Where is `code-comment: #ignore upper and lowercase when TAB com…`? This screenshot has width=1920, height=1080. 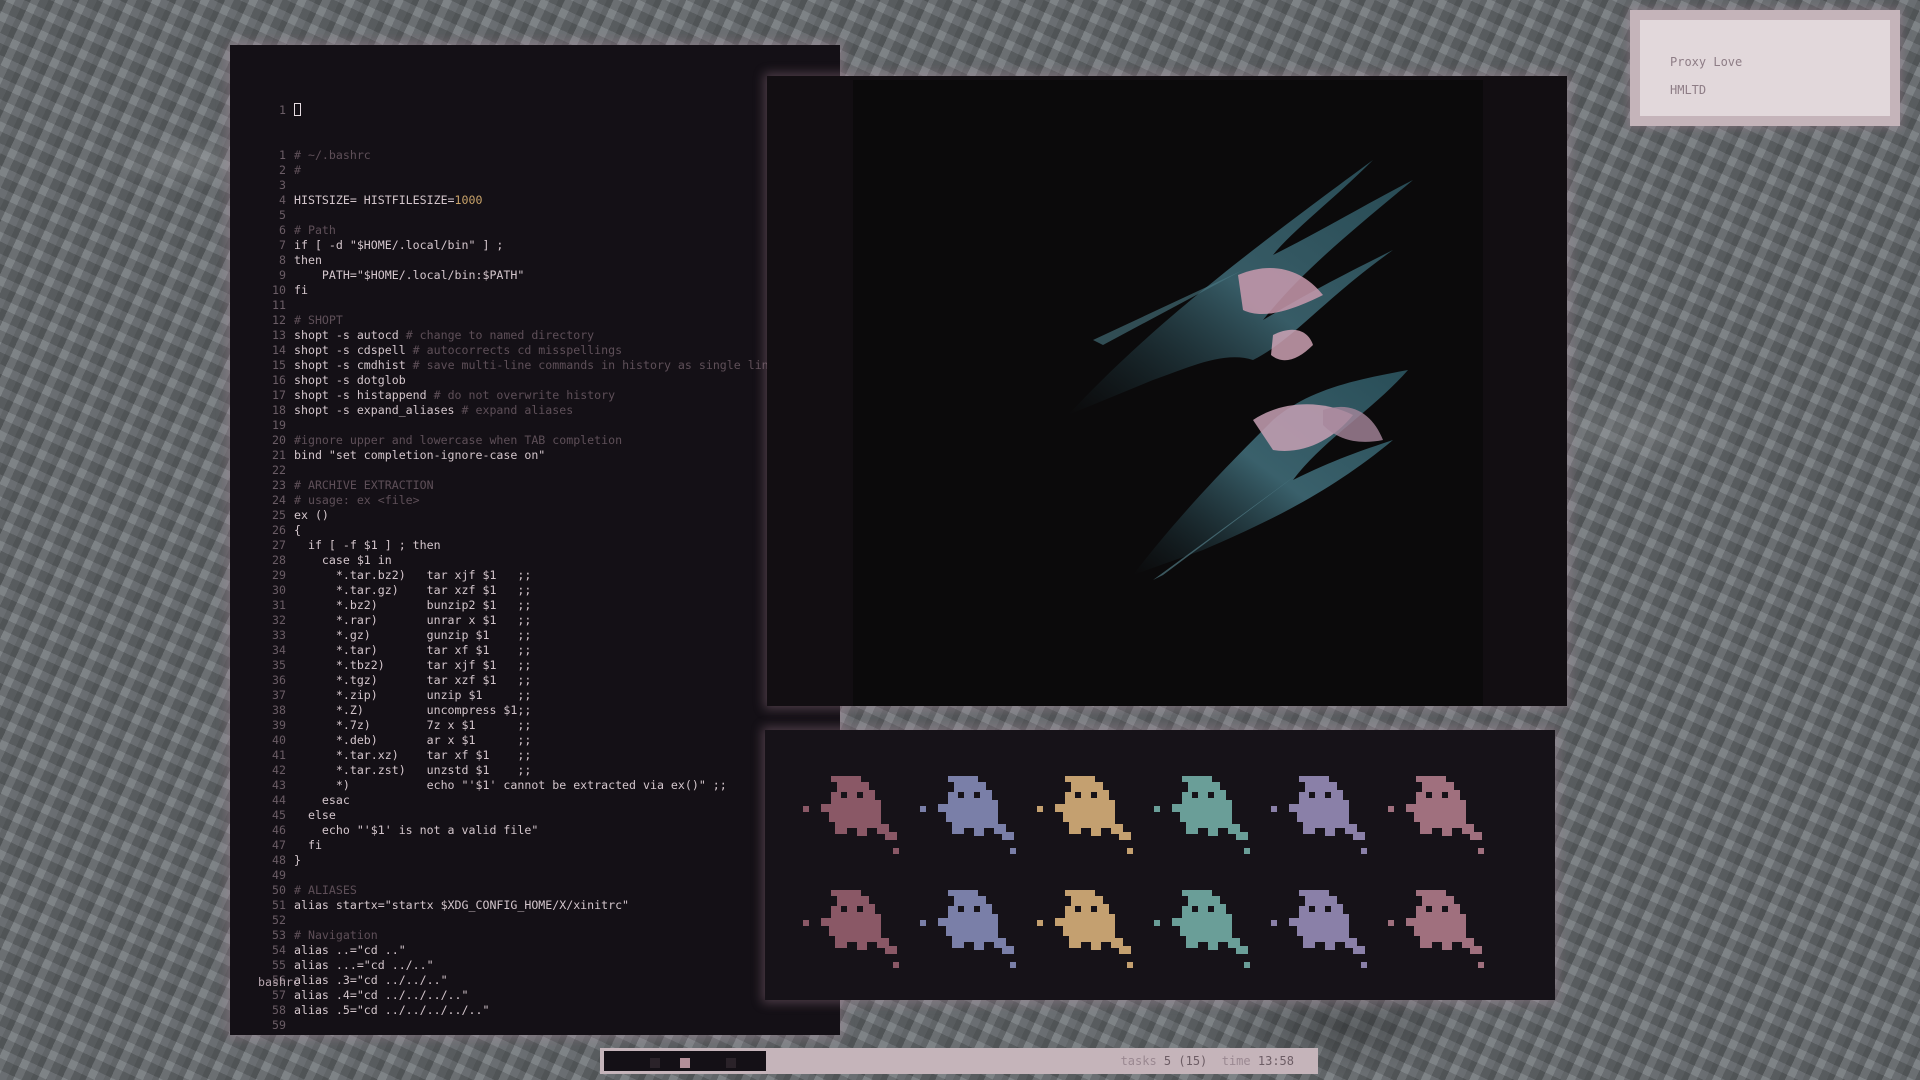
code-comment: #ignore upper and lowercase when TAB com… is located at coordinates (458, 440).